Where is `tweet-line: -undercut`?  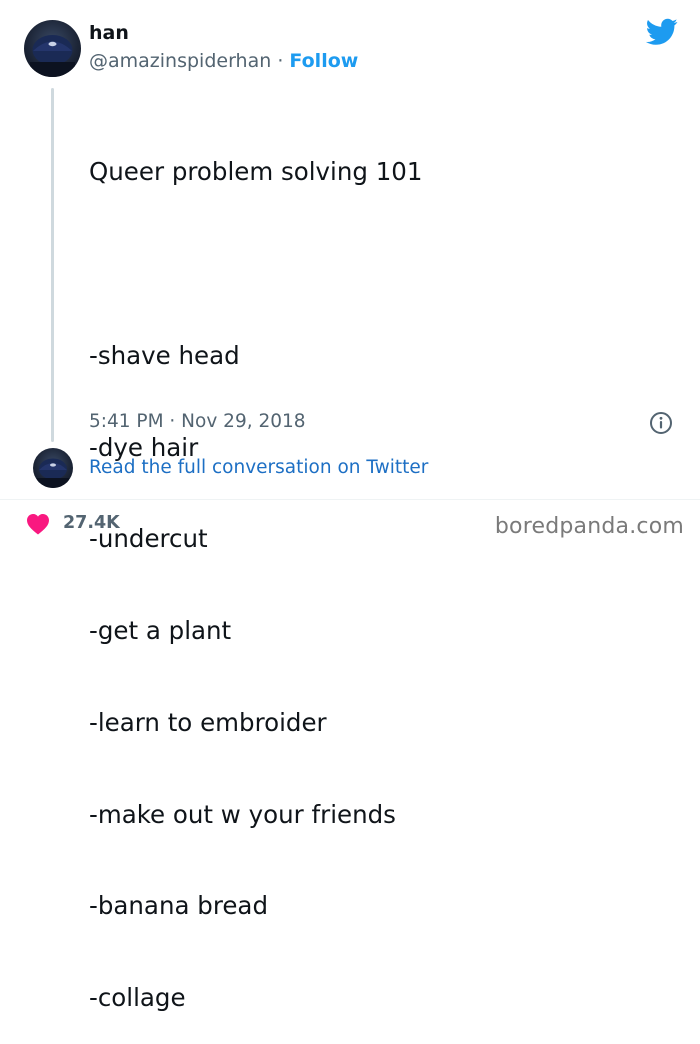 tweet-line: -undercut is located at coordinates (148, 539).